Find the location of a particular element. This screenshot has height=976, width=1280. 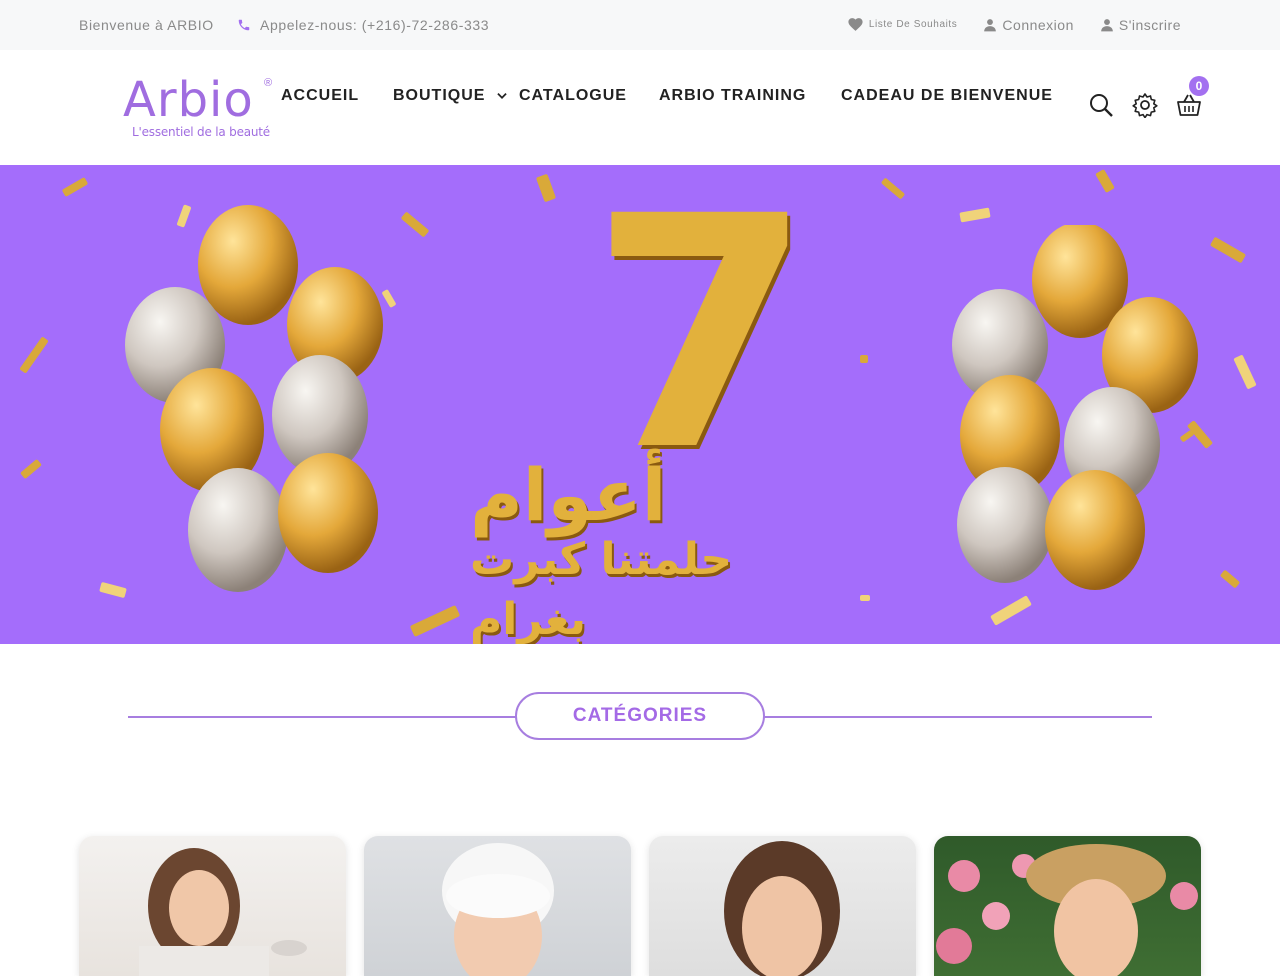

search-icon is located at coordinates (1101, 105).